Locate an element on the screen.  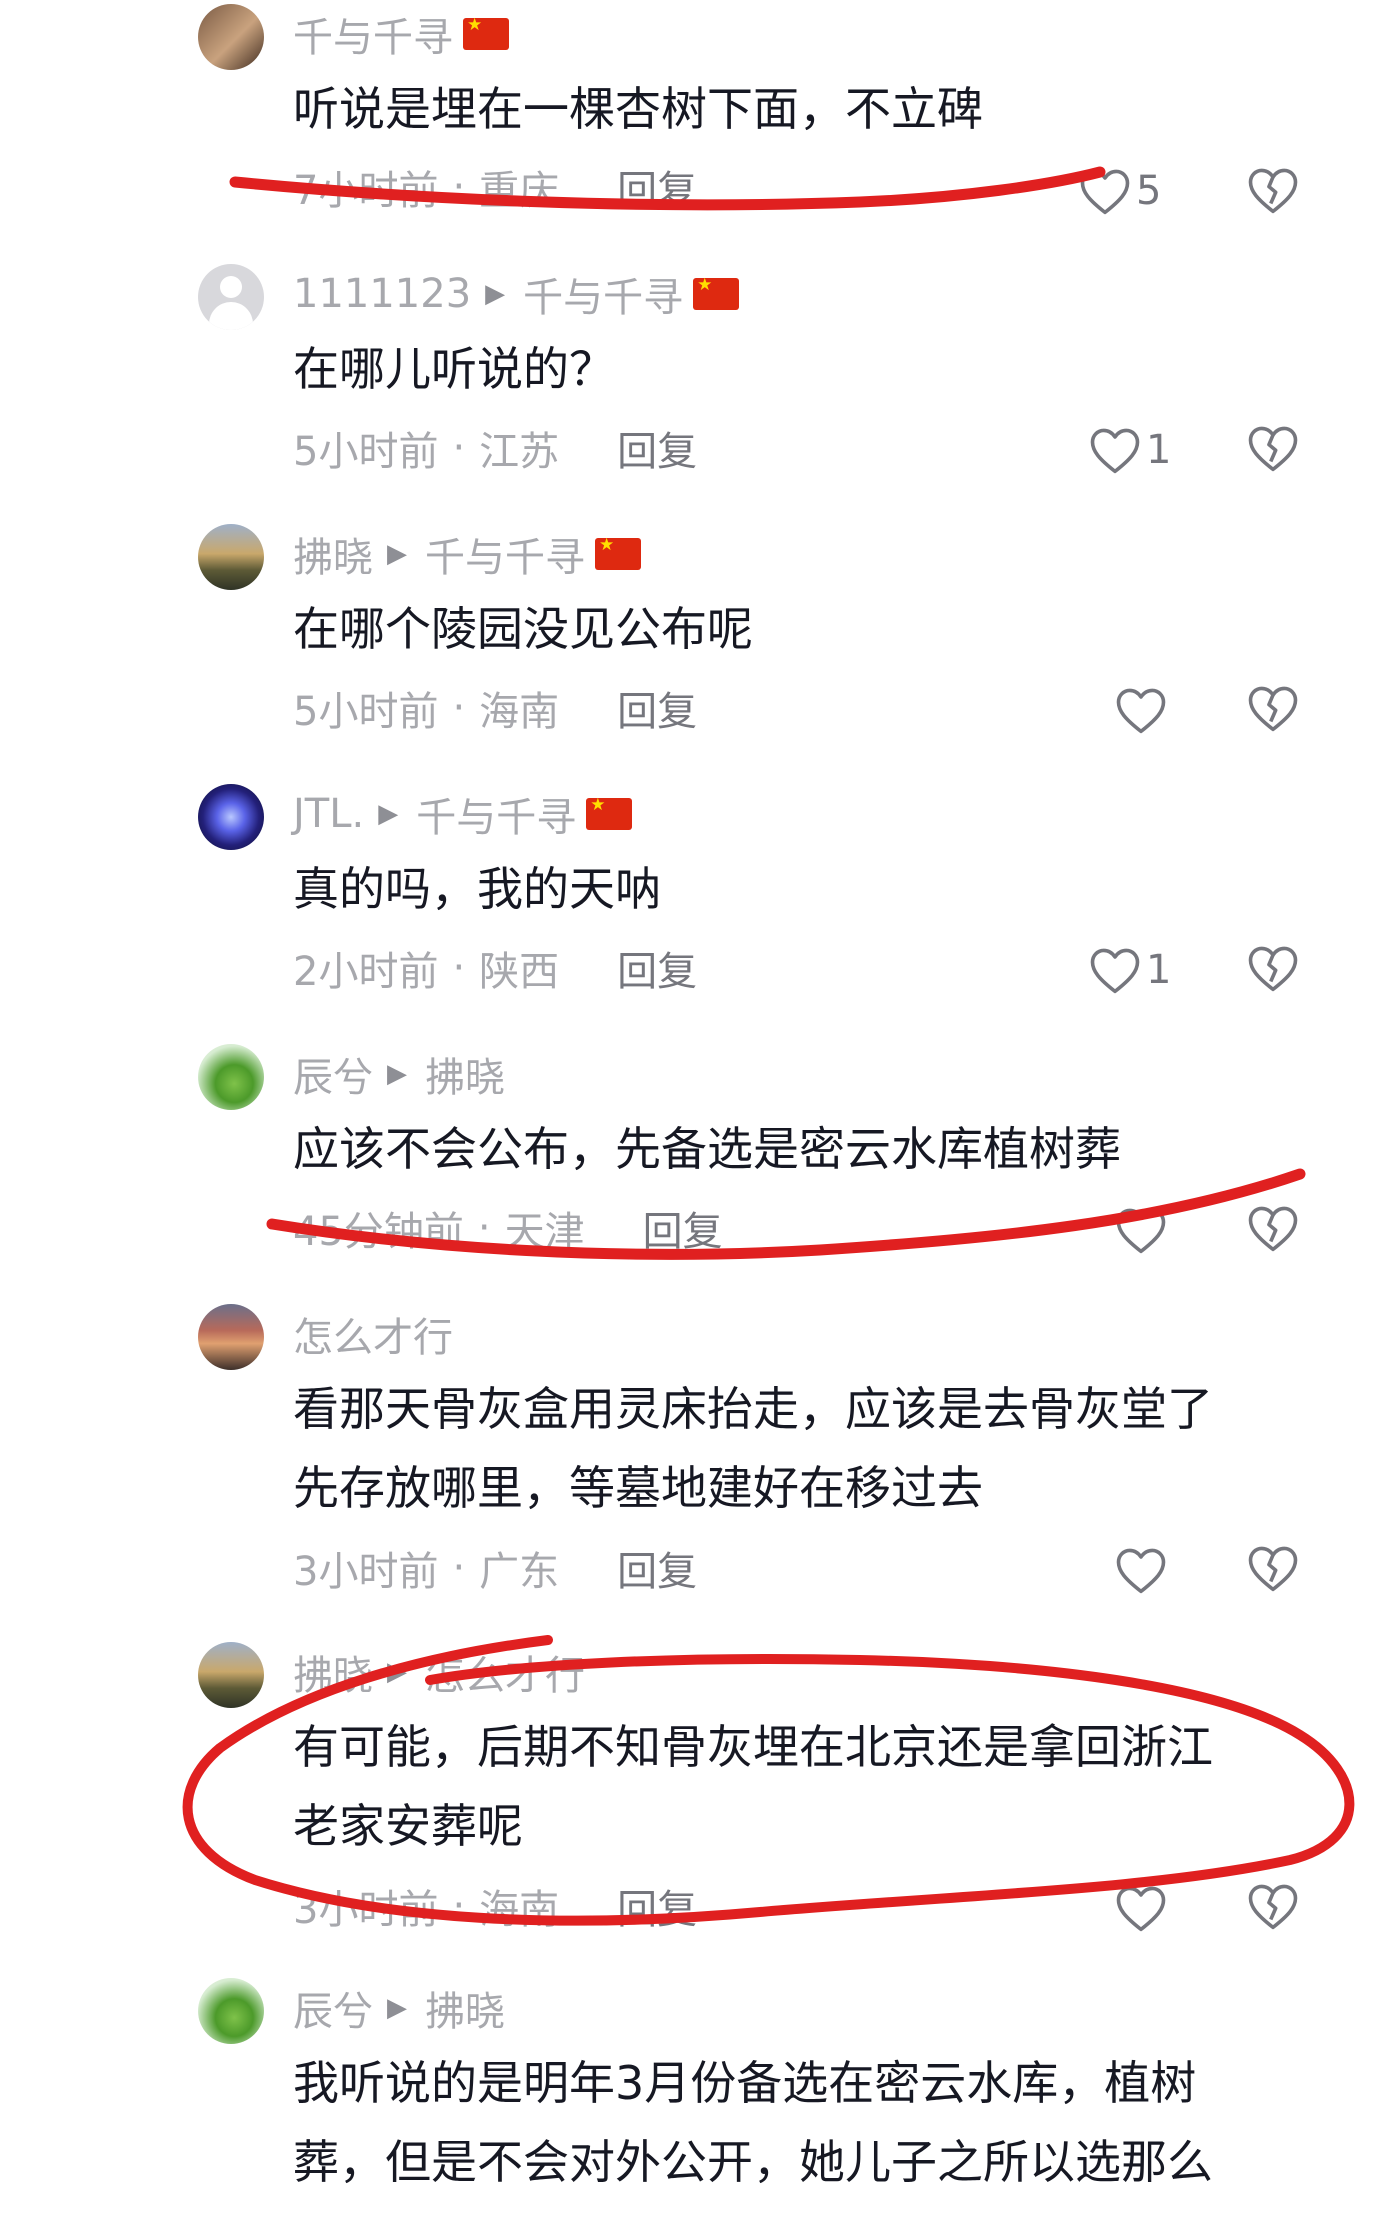
location: 广东 is located at coordinates (519, 1572).